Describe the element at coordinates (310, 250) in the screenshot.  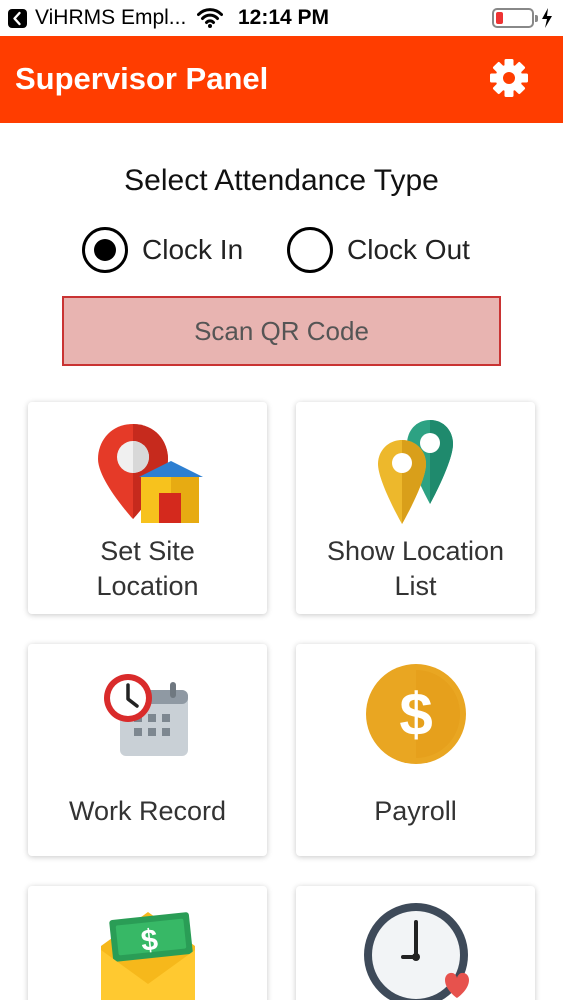
I see `radio-unselected-icon` at that location.